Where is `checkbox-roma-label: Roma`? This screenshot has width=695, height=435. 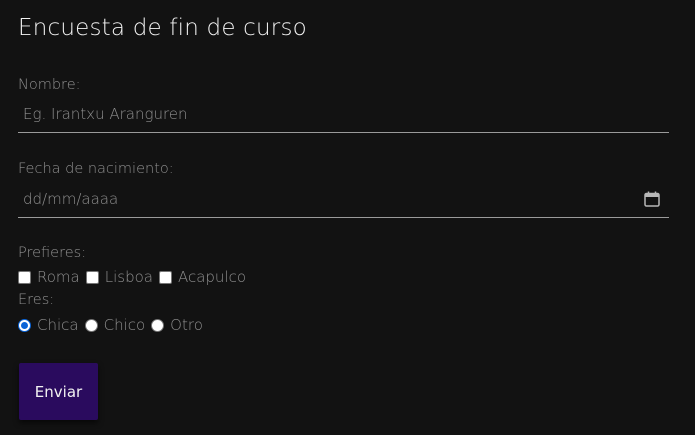 checkbox-roma-label: Roma is located at coordinates (58, 277).